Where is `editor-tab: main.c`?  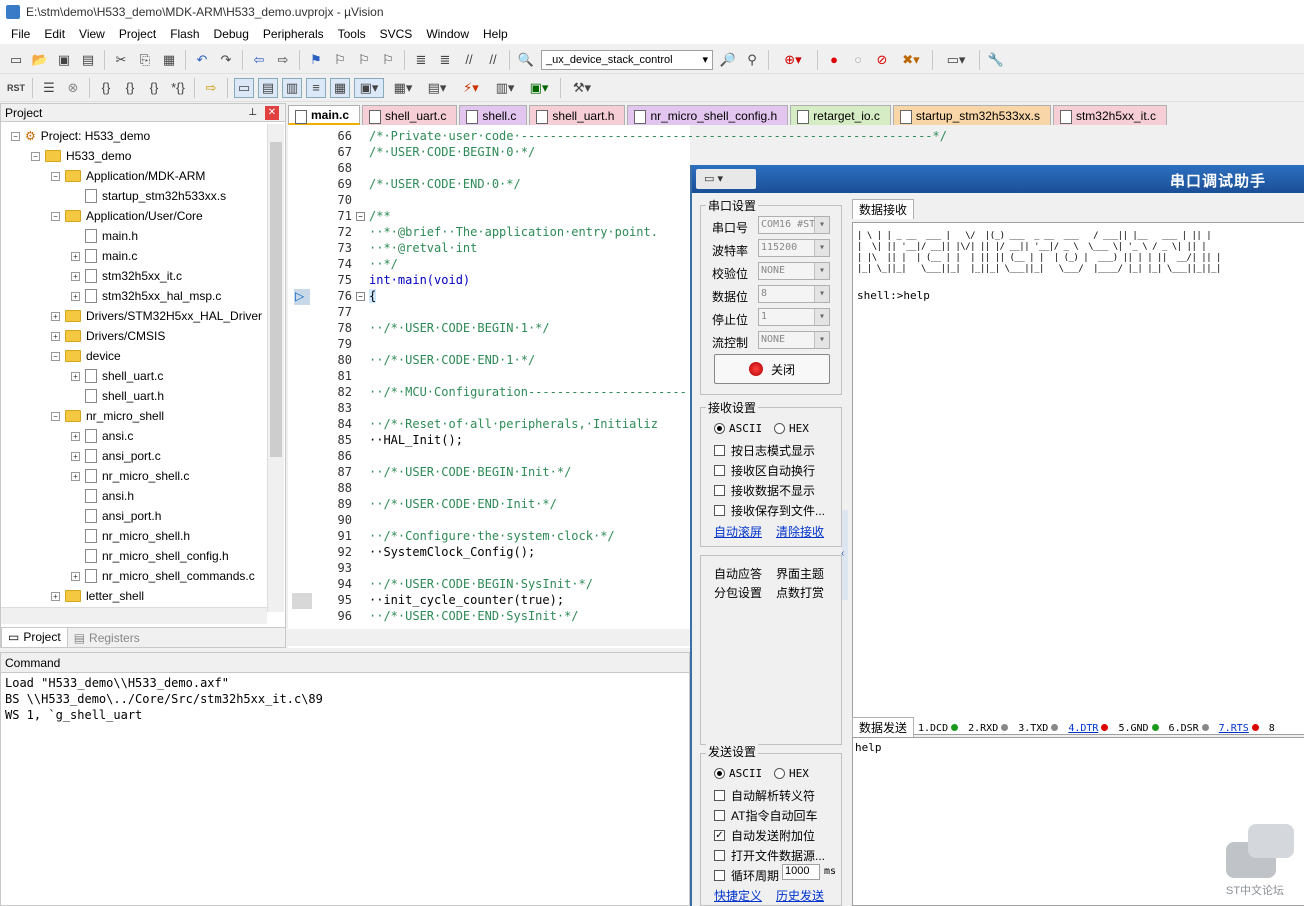 editor-tab: main.c is located at coordinates (324, 115).